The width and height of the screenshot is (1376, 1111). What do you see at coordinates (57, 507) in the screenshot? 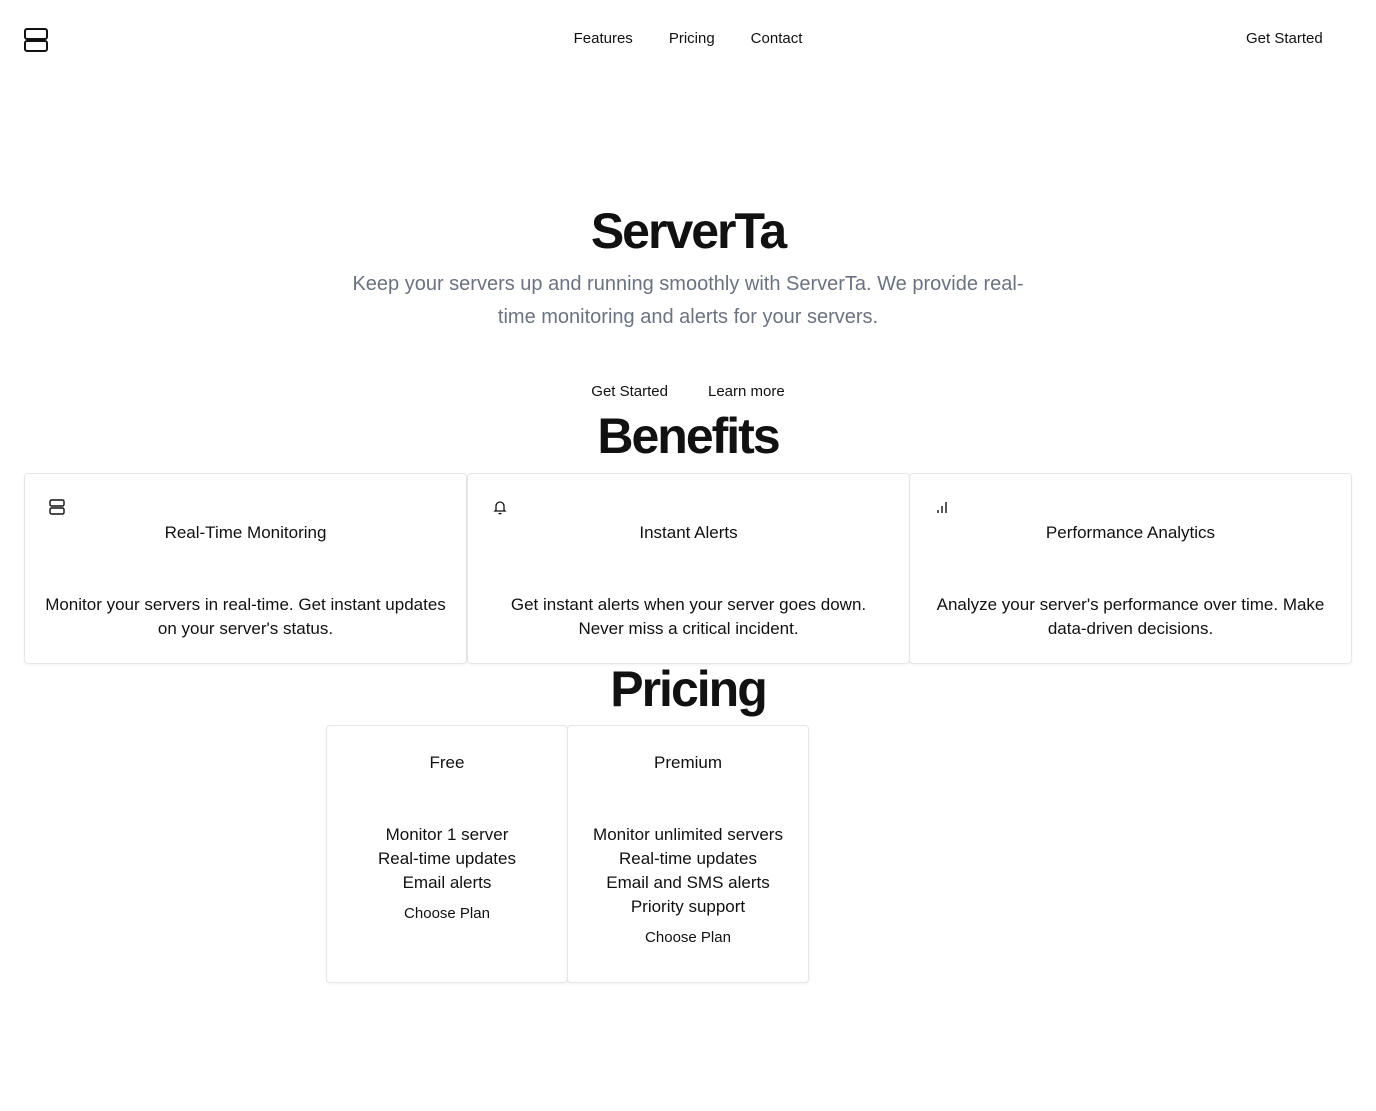
I see `server-icon` at bounding box center [57, 507].